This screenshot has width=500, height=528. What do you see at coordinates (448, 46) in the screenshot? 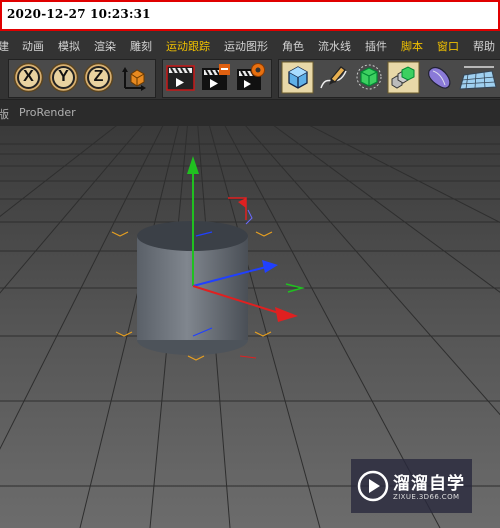
I see `menu-item-window: 窗口` at bounding box center [448, 46].